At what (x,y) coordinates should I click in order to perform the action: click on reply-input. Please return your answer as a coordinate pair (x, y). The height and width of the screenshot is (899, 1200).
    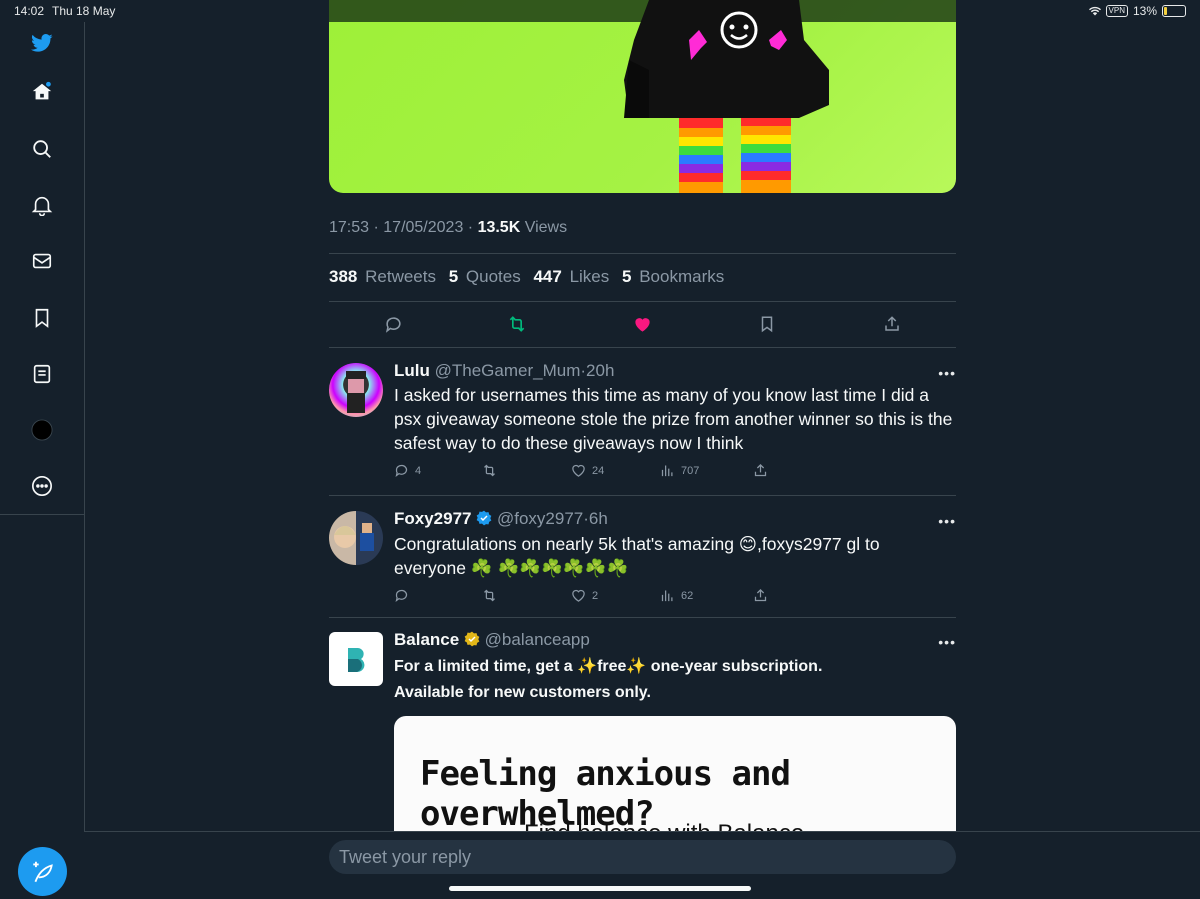
    Looking at the image, I should click on (642, 857).